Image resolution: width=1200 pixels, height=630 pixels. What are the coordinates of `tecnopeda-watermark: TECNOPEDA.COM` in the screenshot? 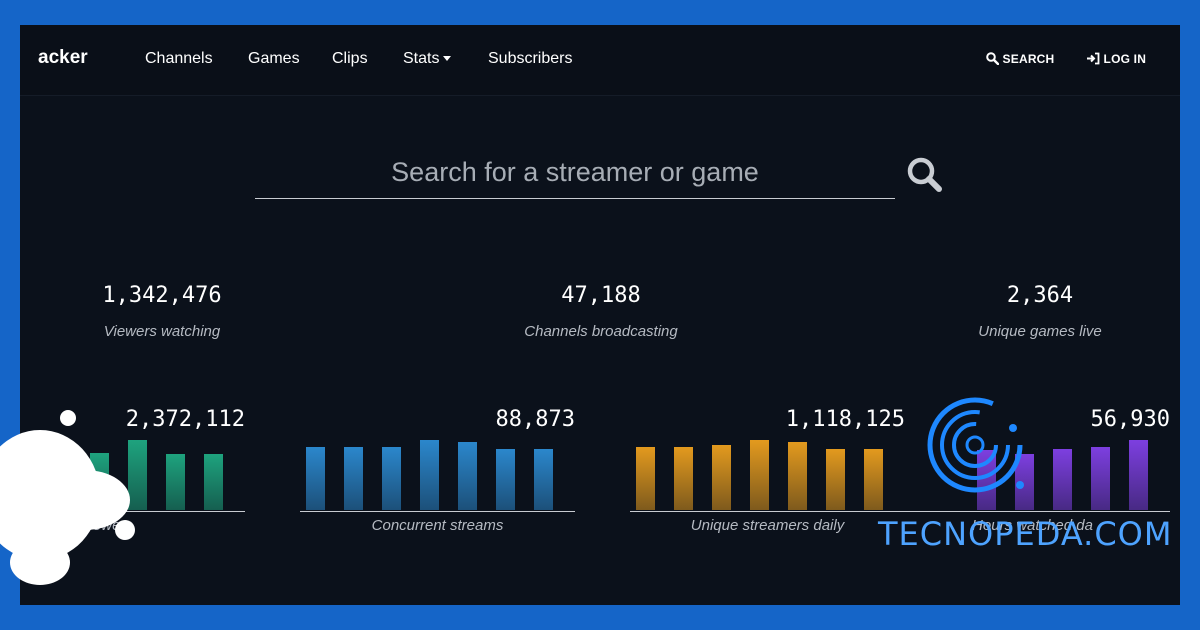 It's located at (1025, 534).